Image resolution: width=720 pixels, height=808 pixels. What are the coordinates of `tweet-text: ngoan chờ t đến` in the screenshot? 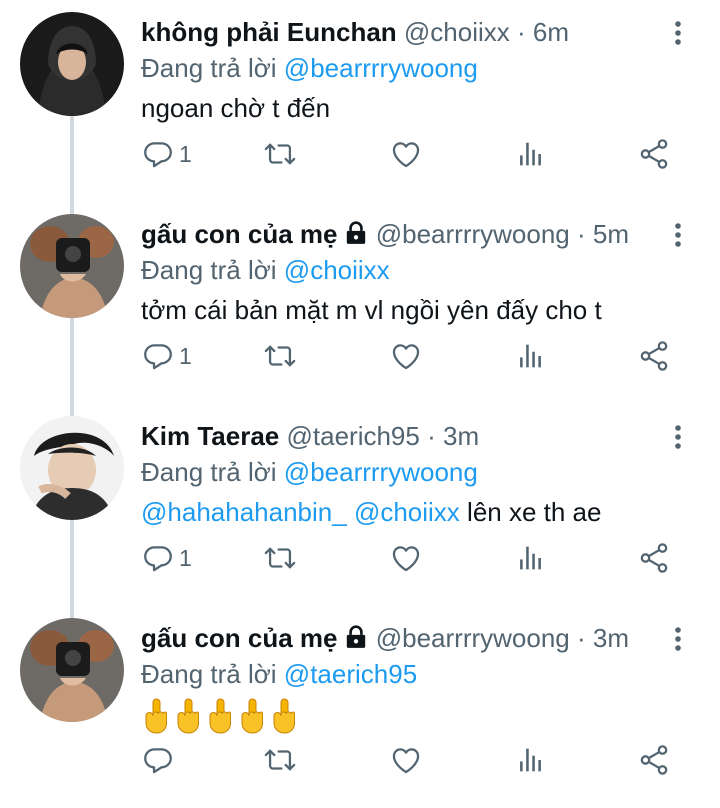 It's located at (236, 108).